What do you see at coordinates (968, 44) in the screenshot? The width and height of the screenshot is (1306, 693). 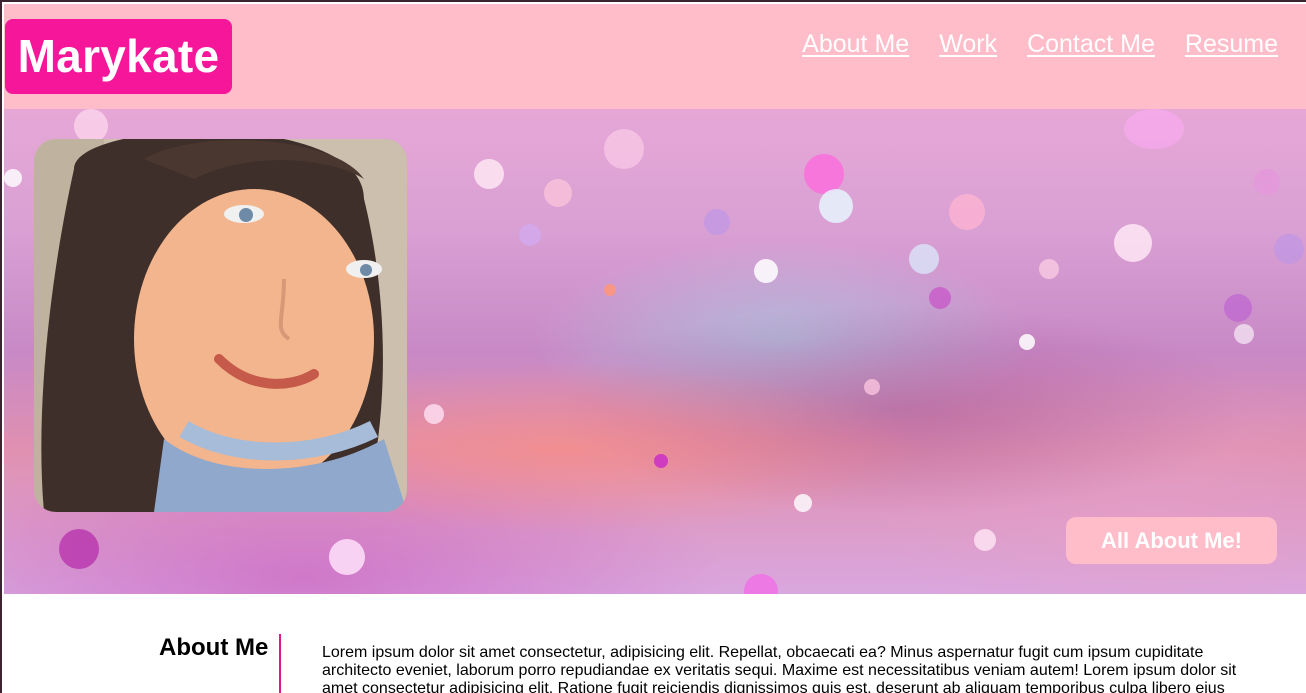 I see `nav-link-work: Work` at bounding box center [968, 44].